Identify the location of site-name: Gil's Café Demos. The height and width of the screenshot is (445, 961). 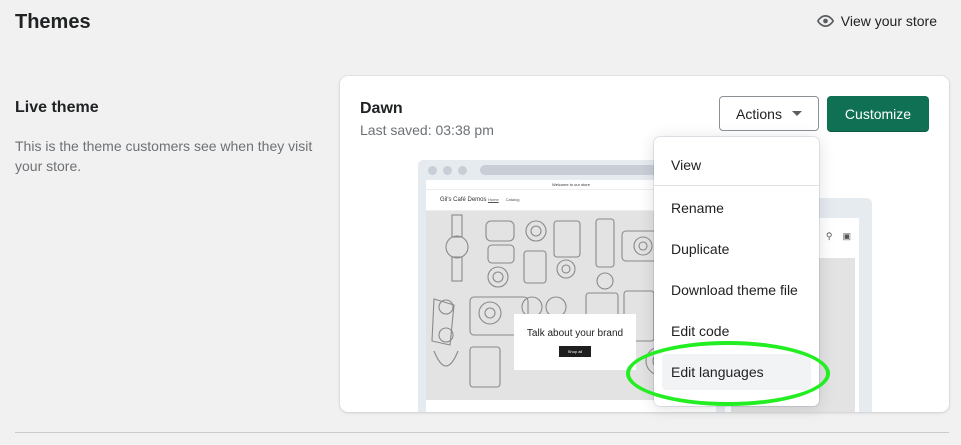
(463, 200).